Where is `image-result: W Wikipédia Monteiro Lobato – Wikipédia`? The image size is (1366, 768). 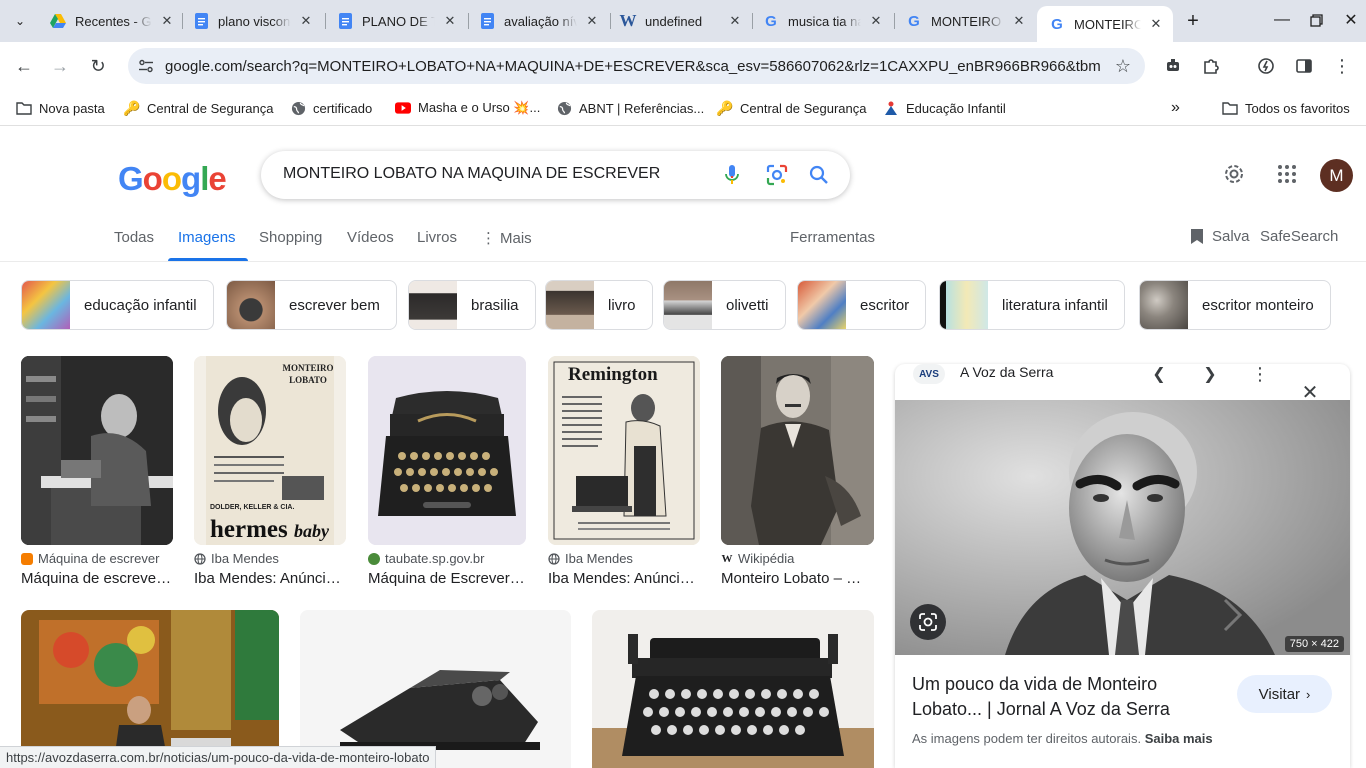 image-result: W Wikipédia Monteiro Lobato – Wikipédia is located at coordinates (797, 471).